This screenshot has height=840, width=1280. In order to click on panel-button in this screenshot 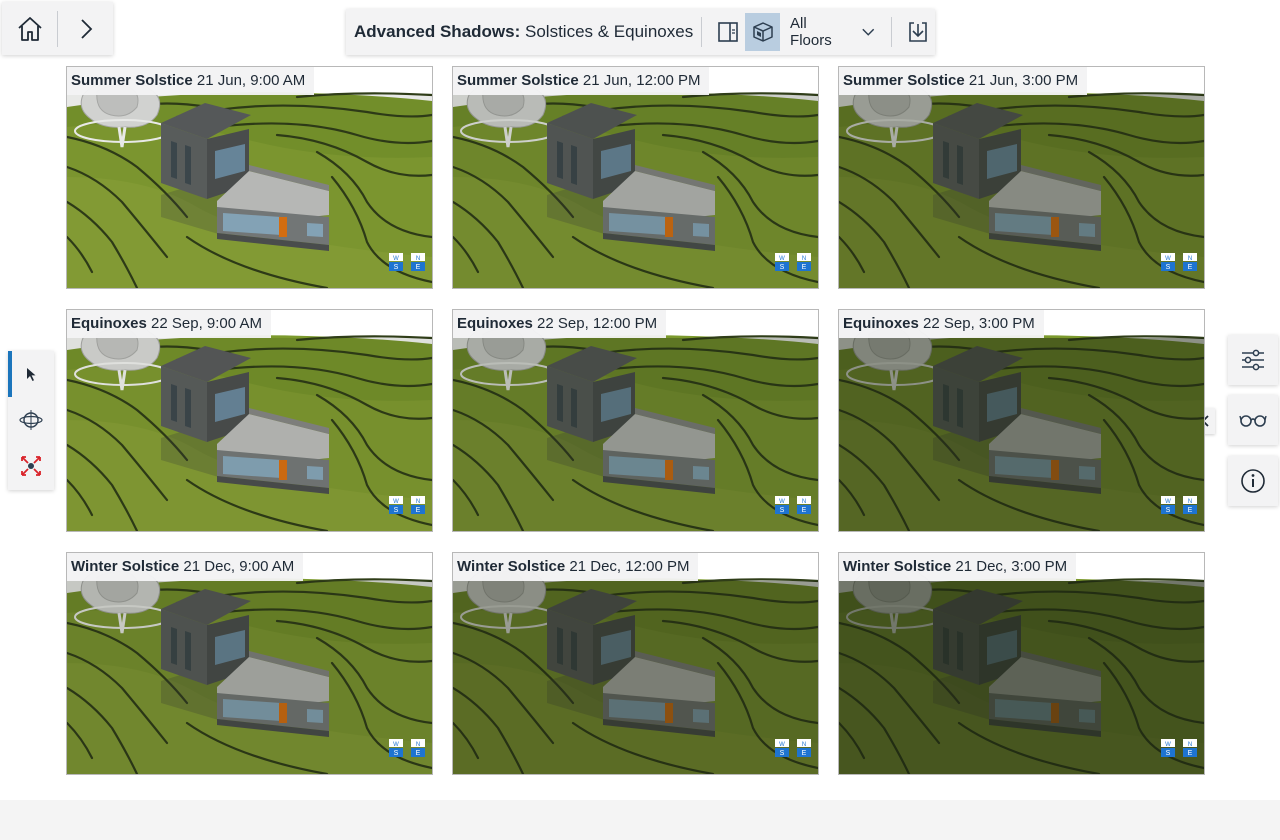, I will do `click(727, 32)`.